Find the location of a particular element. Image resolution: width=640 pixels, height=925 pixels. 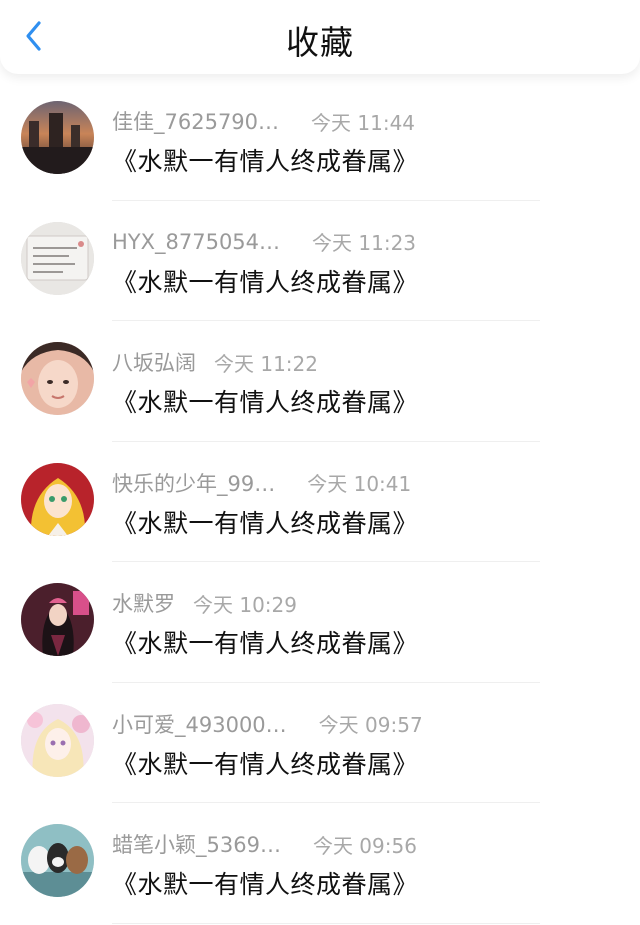

header-bar: 收藏 is located at coordinates (320, 37).